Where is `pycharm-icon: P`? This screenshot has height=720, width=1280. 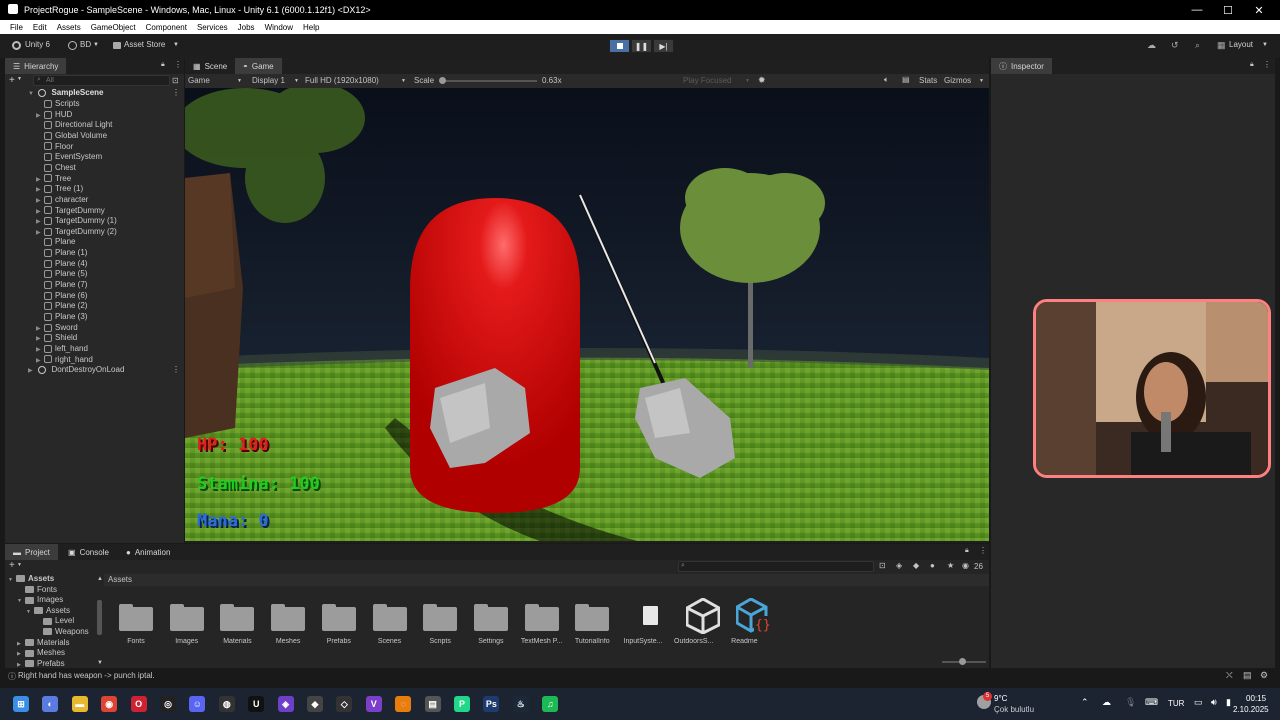
pycharm-icon: P is located at coordinates (462, 704).